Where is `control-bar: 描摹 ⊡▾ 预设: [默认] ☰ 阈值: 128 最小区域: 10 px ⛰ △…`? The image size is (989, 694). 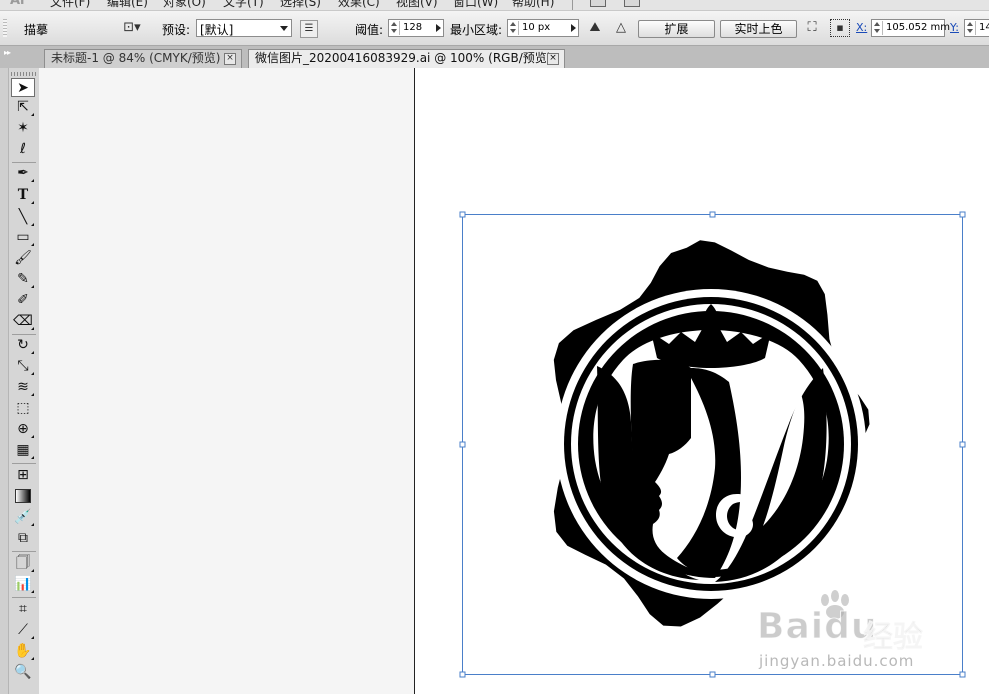 control-bar: 描摹 ⊡▾ 预设: [默认] ☰ 阈值: 128 最小区域: 10 px ⛰ △… is located at coordinates (494, 28).